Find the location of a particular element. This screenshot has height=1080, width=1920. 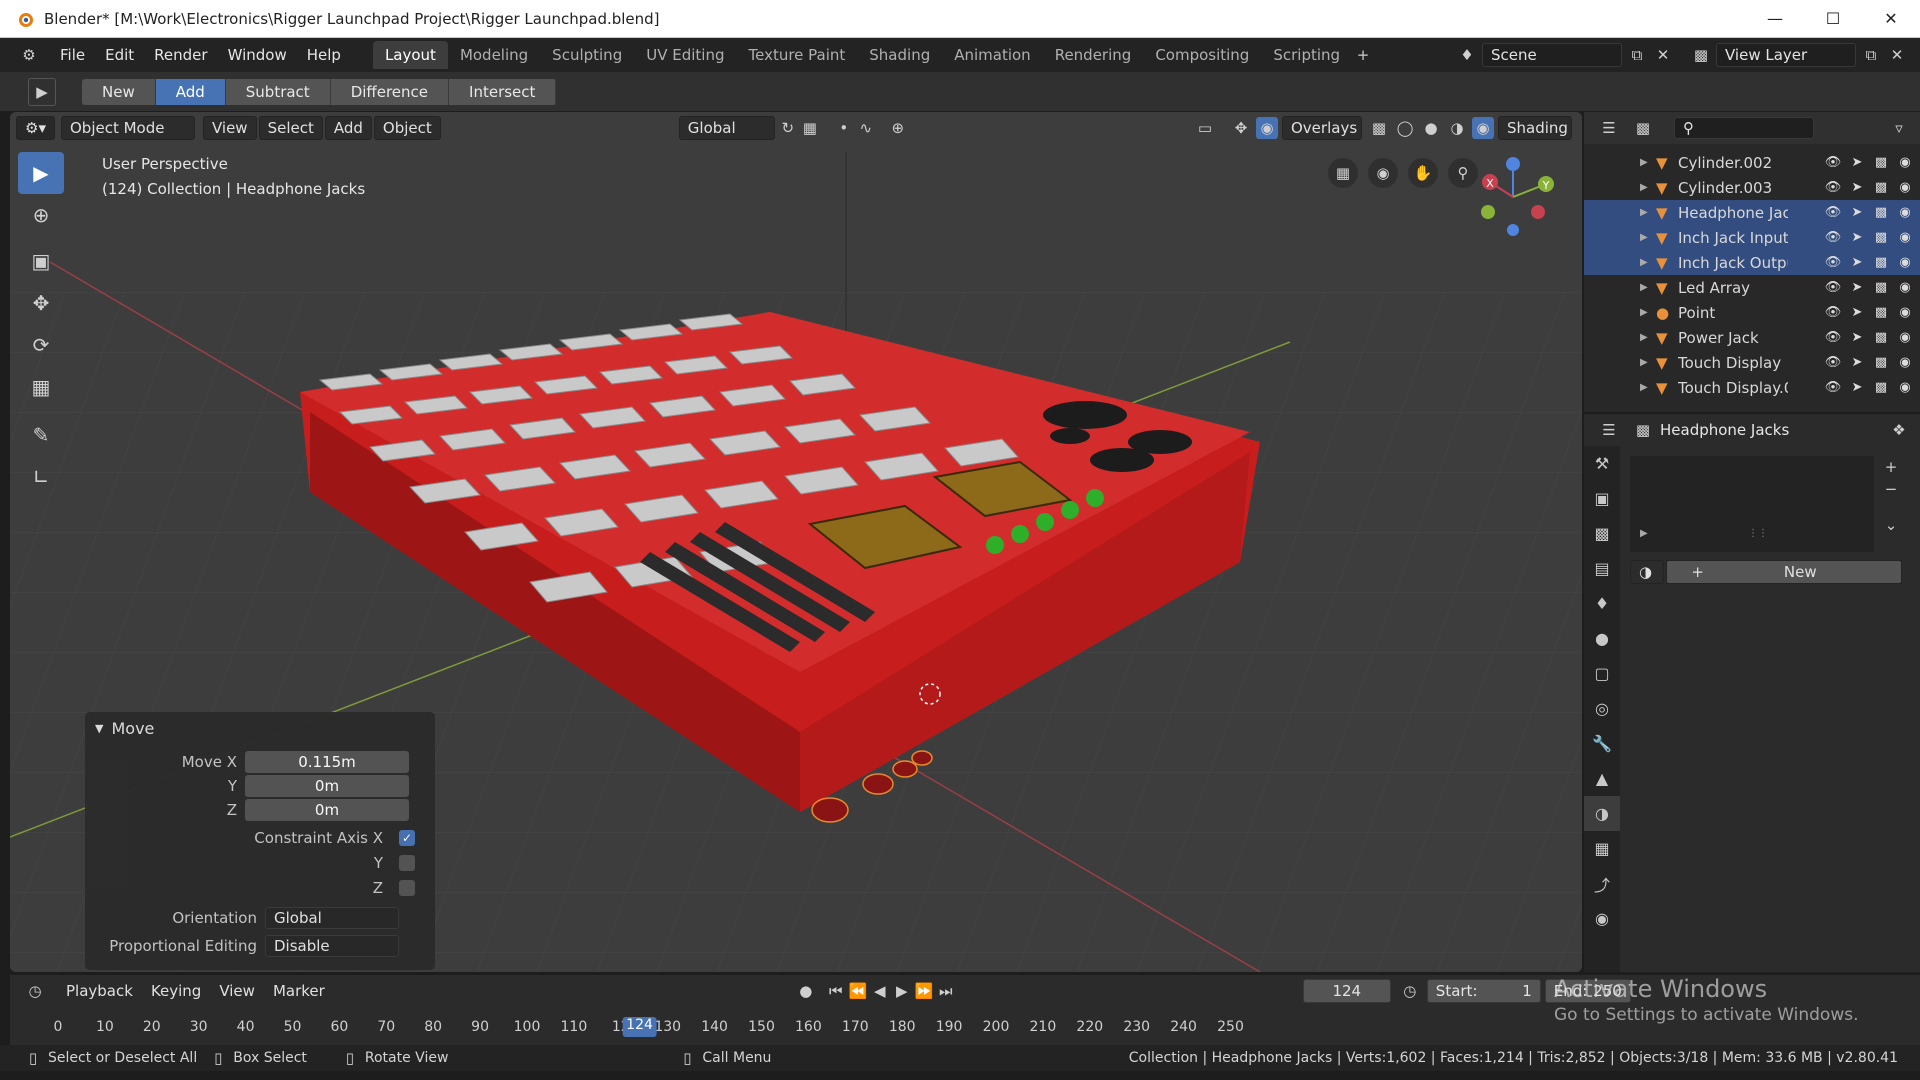

viewport-menu-add: Add is located at coordinates (348, 128).